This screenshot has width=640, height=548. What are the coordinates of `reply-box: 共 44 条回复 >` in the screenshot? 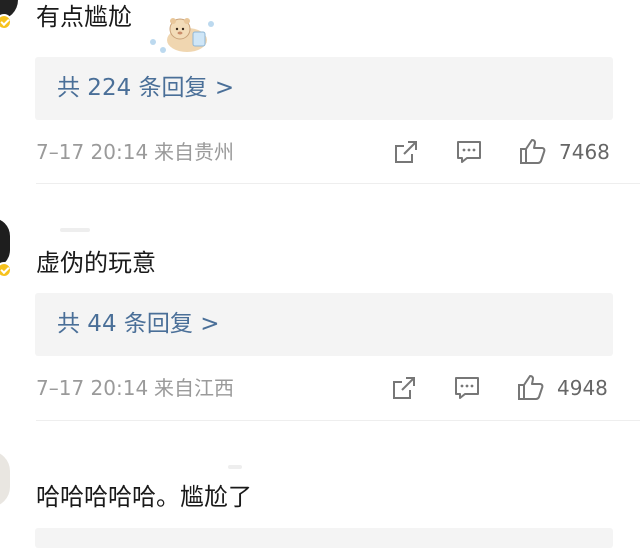 It's located at (324, 324).